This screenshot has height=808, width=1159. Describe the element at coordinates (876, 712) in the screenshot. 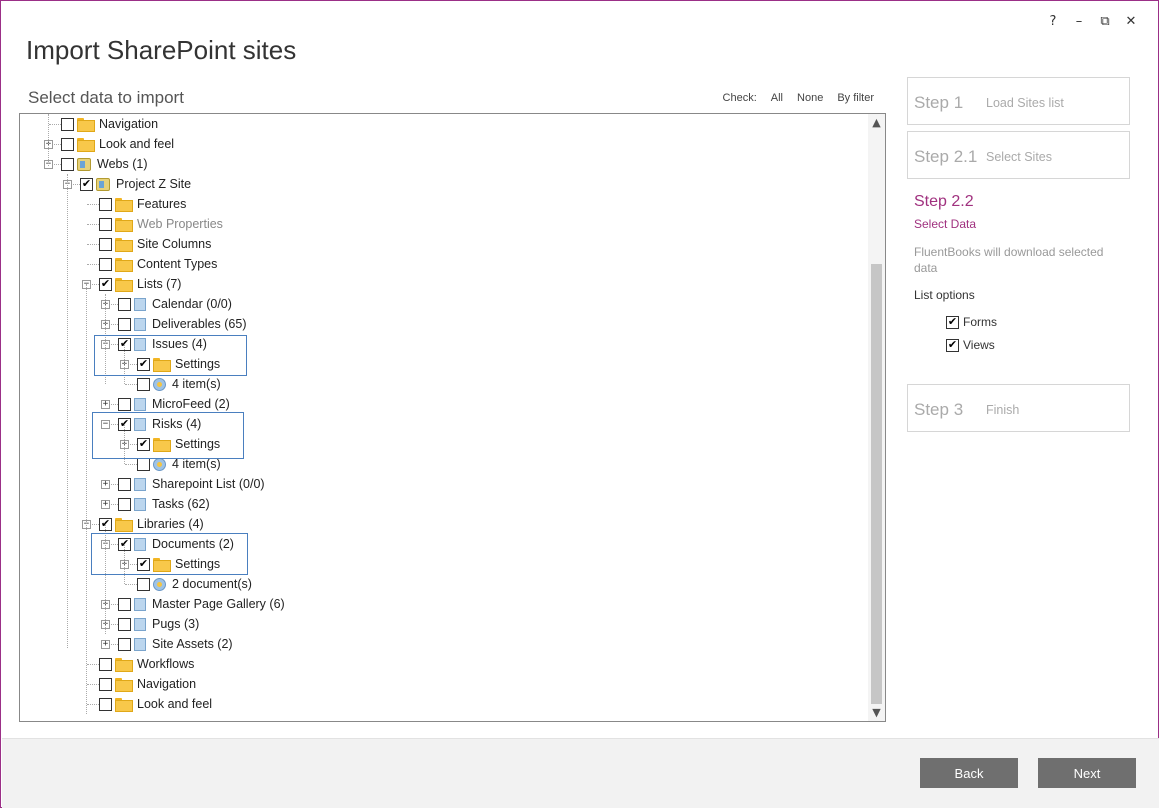

I see `scroll-down-icon: ▼` at that location.